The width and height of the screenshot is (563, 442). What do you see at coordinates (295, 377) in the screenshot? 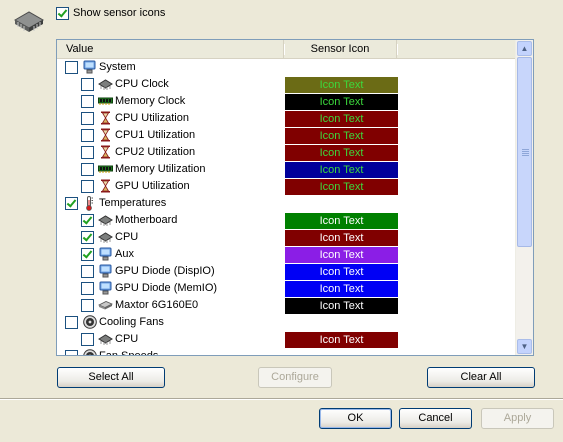
I see `configure-button: Configure` at bounding box center [295, 377].